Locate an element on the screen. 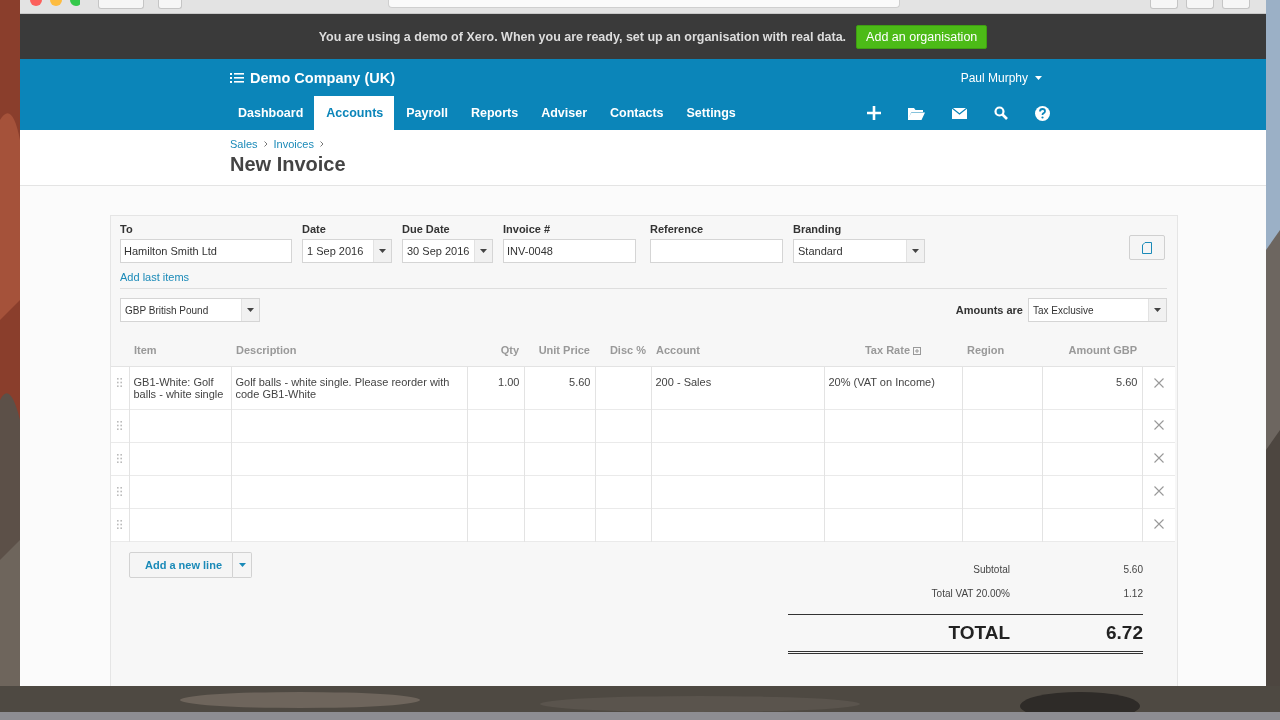  table-cell: GB1-White: Golf balls - white single is located at coordinates (178, 387).